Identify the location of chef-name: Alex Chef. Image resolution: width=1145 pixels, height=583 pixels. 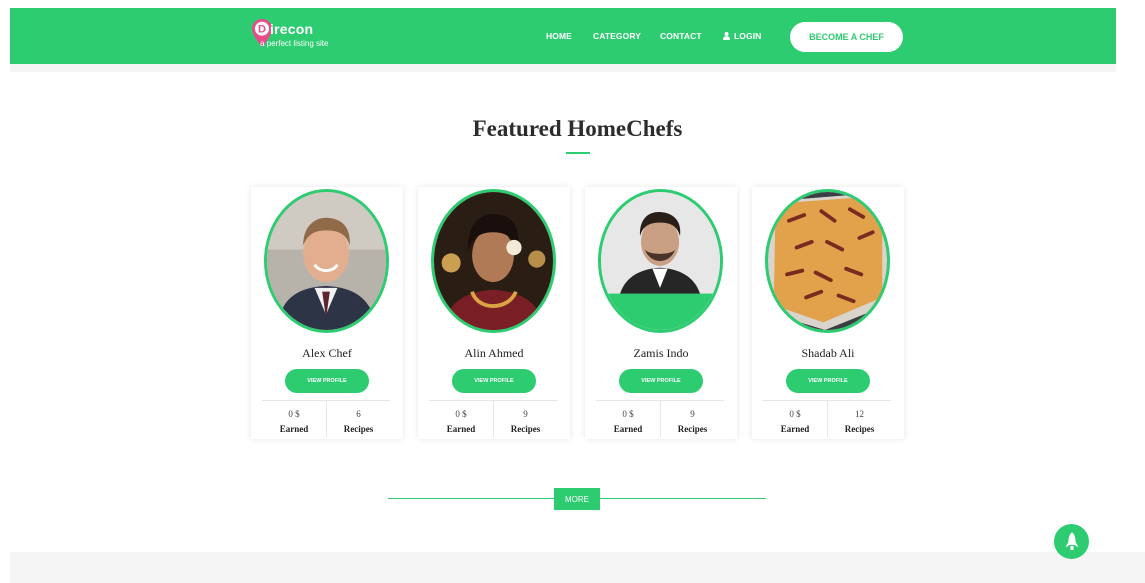
(327, 353).